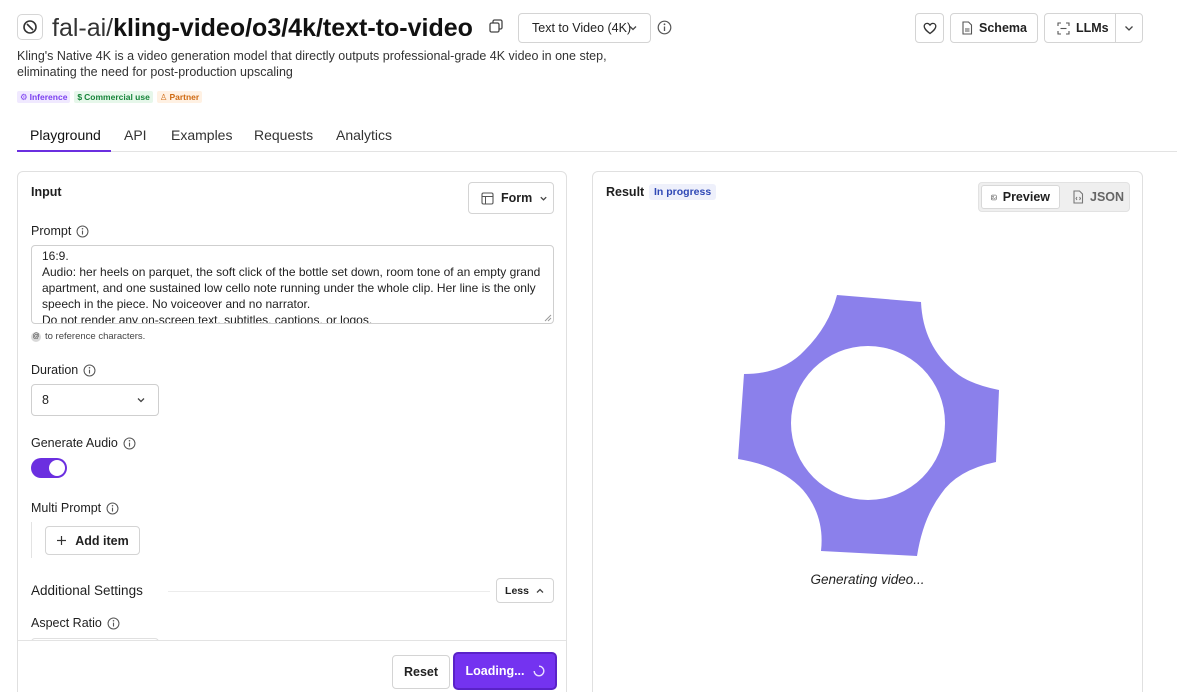 The image size is (1177, 692). I want to click on result-title: Result, so click(625, 192).